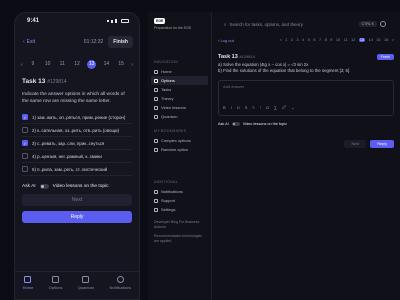 The image size is (400, 300). I want to click on pager-number: 5, so click(309, 40).